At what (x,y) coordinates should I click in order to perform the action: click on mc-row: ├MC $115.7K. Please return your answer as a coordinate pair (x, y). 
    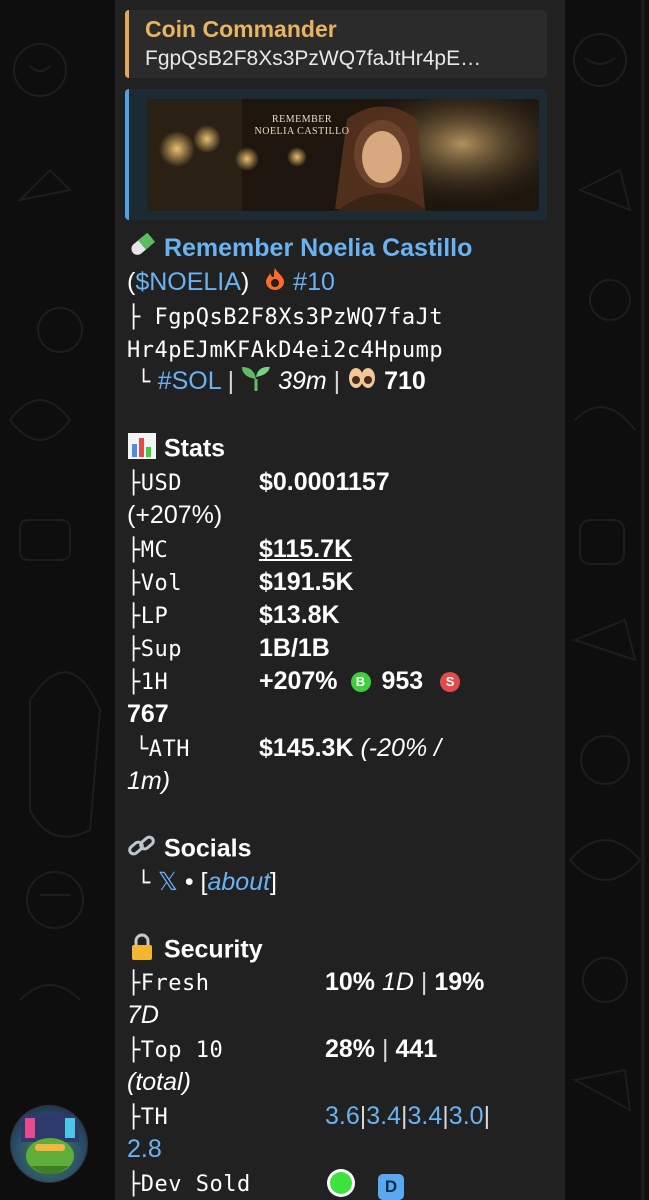
    Looking at the image, I should click on (337, 550).